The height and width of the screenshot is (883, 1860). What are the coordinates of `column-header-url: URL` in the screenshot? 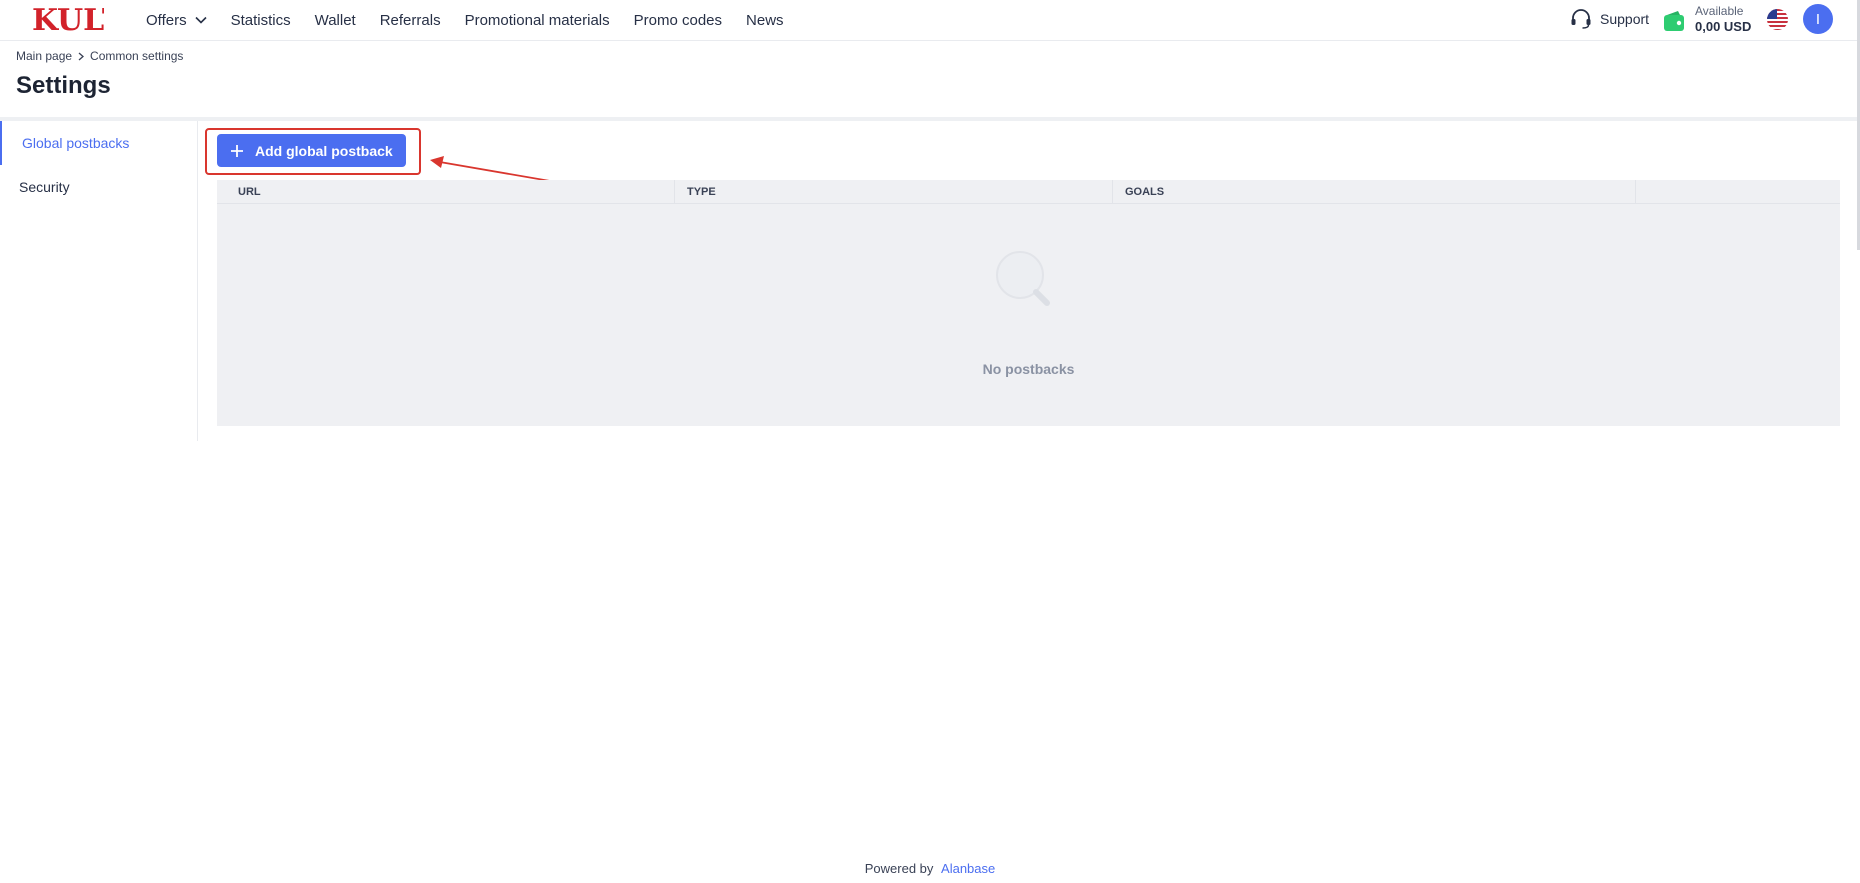 It's located at (446, 192).